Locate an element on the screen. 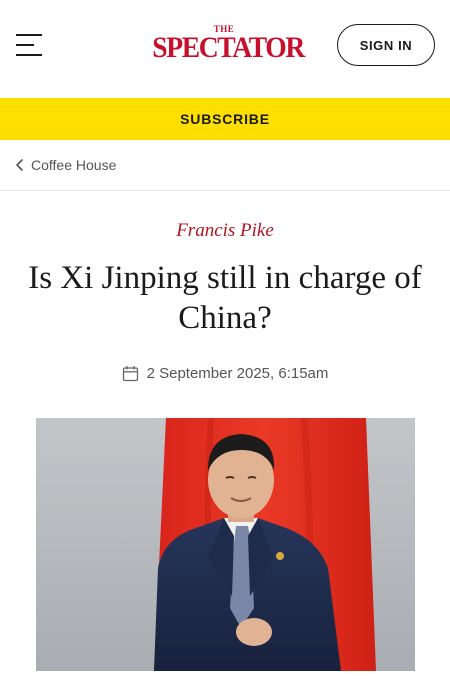 The image size is (450, 679). article-dateline: 2 September 2025, 6:15am is located at coordinates (225, 373).